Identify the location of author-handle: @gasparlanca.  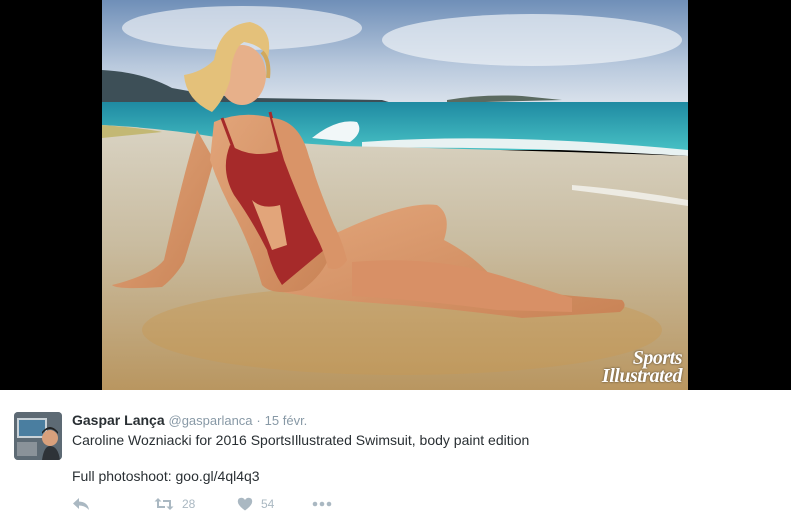
(211, 420).